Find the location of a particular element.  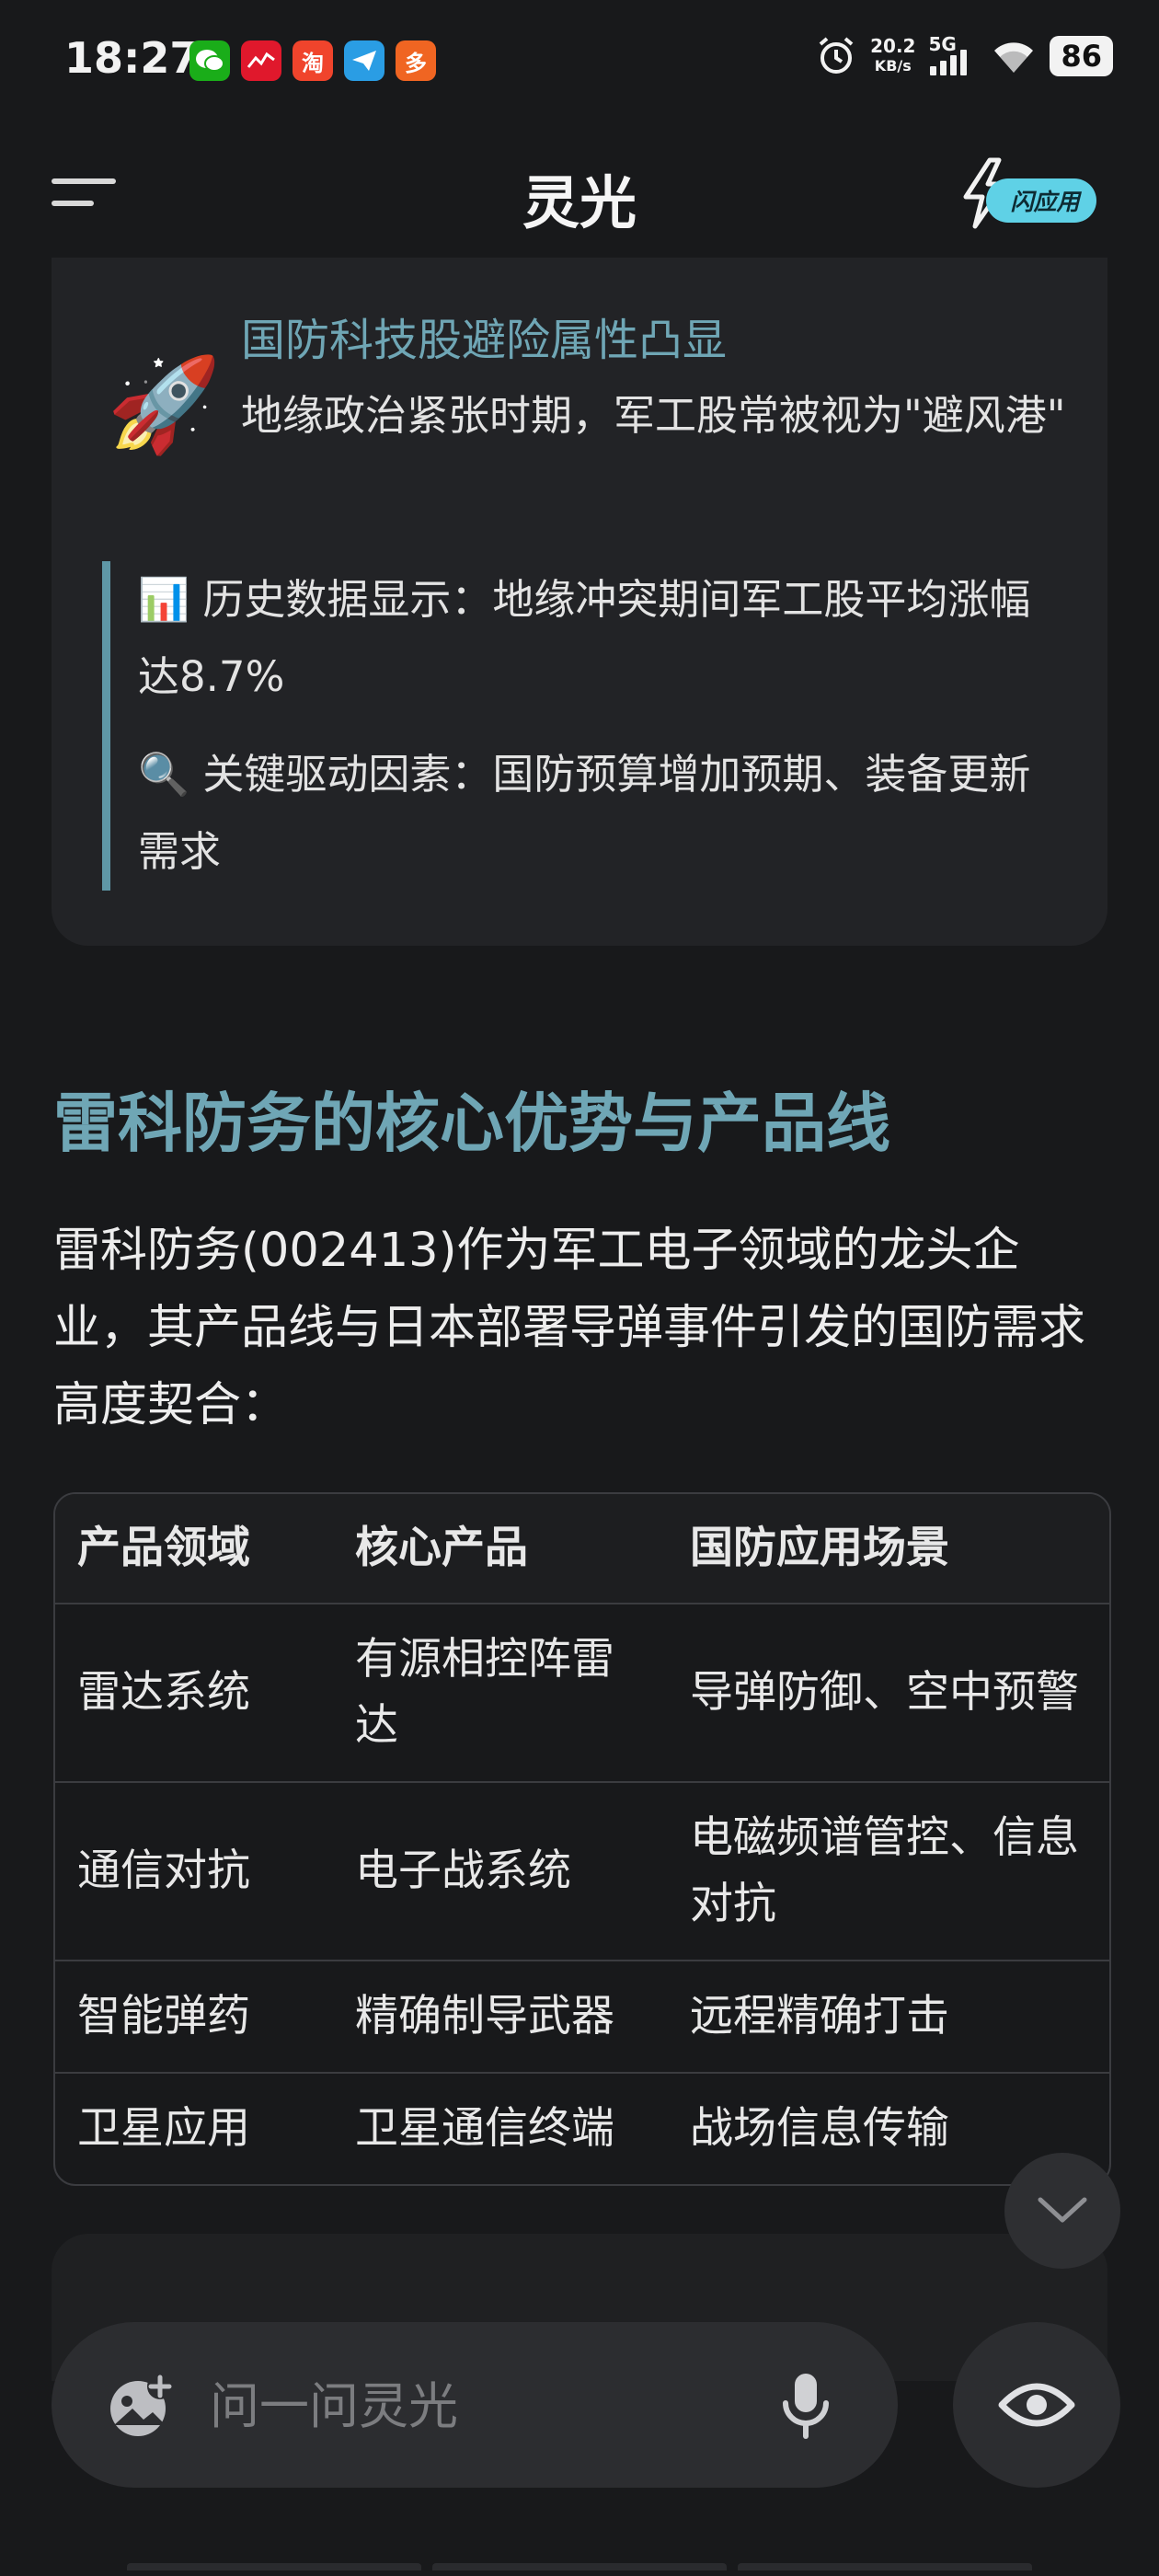

chevron-down-icon is located at coordinates (1062, 2210).